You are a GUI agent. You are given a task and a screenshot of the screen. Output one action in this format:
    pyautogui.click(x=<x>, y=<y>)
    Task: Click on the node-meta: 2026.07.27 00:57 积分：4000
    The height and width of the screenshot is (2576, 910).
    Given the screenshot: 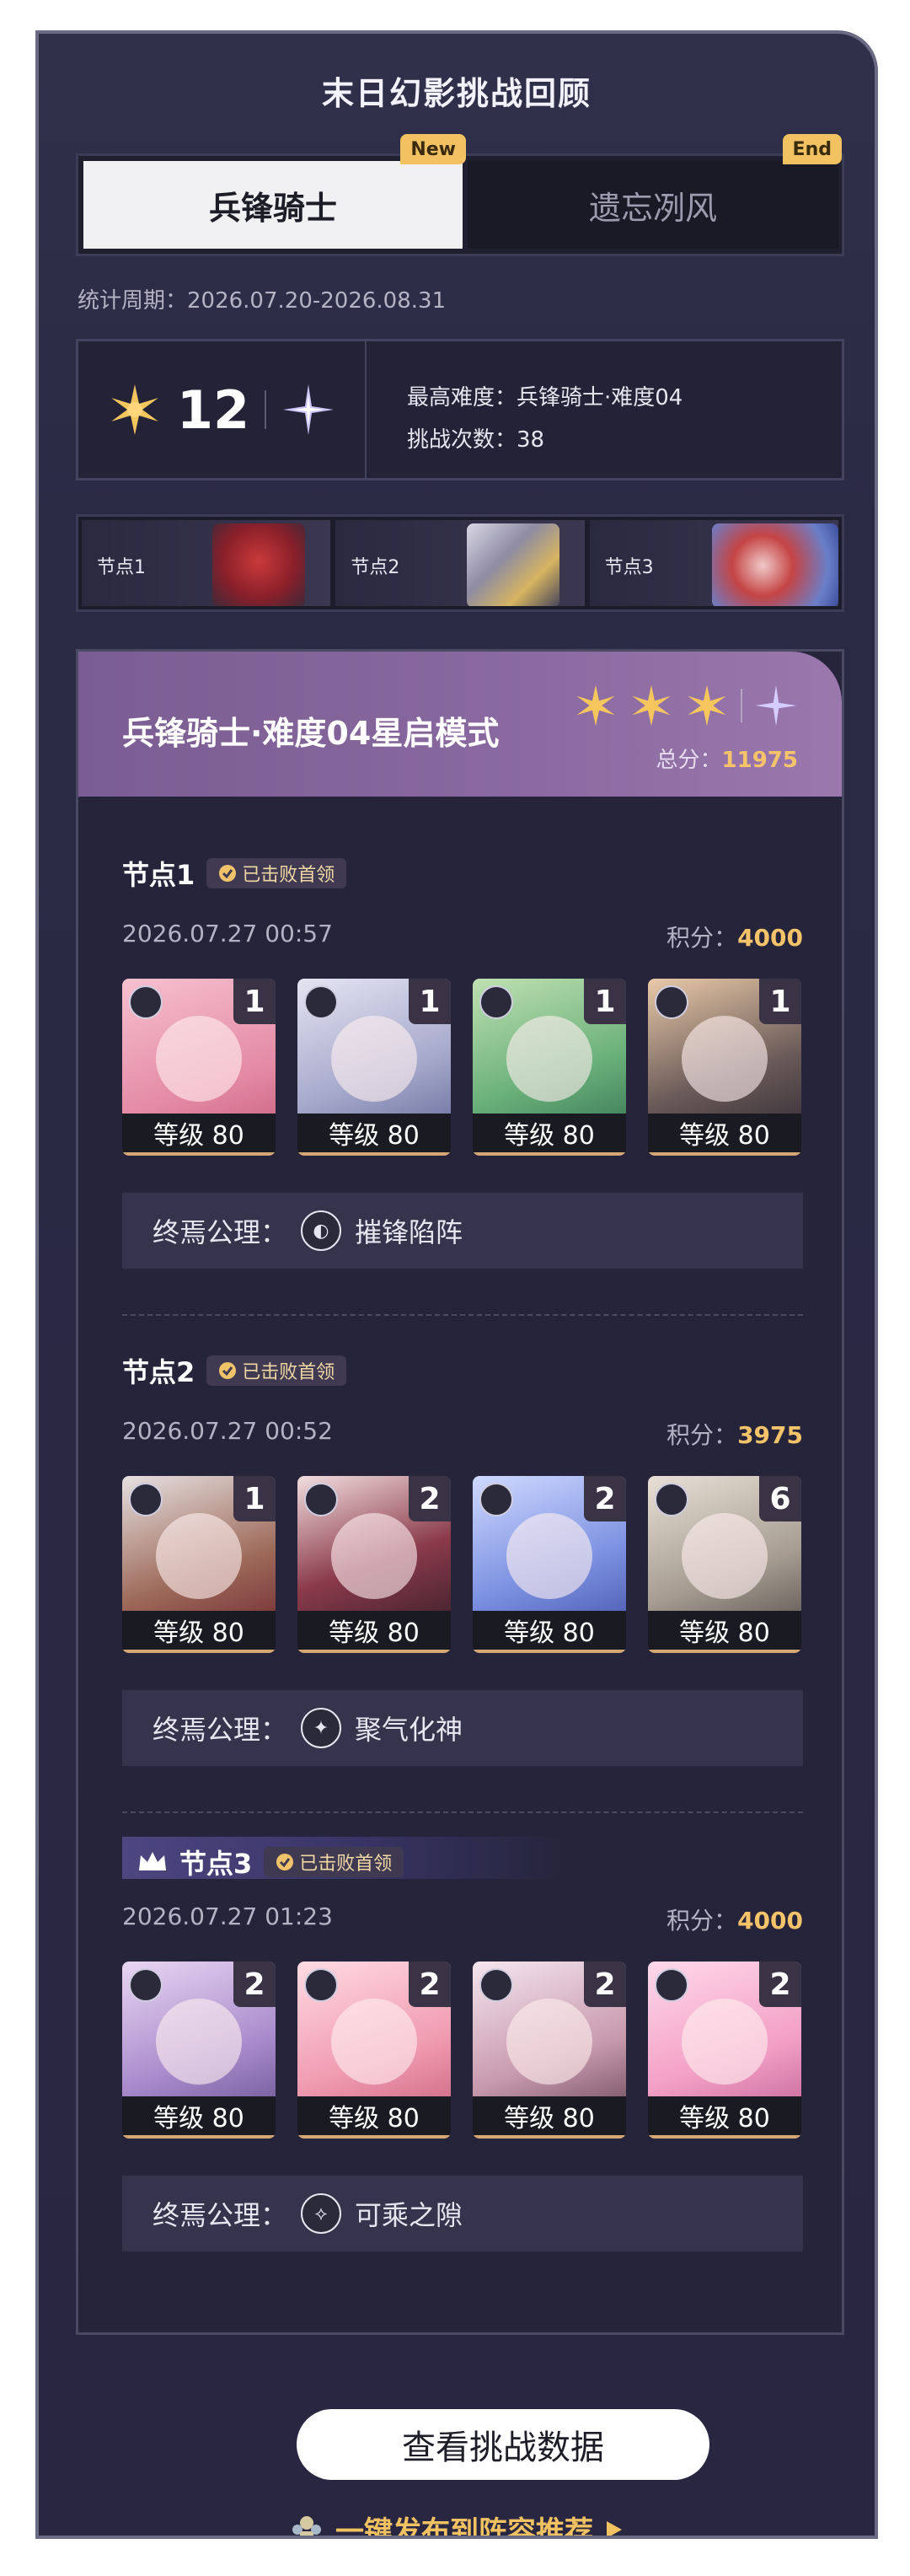 What is the action you would take?
    pyautogui.click(x=462, y=936)
    